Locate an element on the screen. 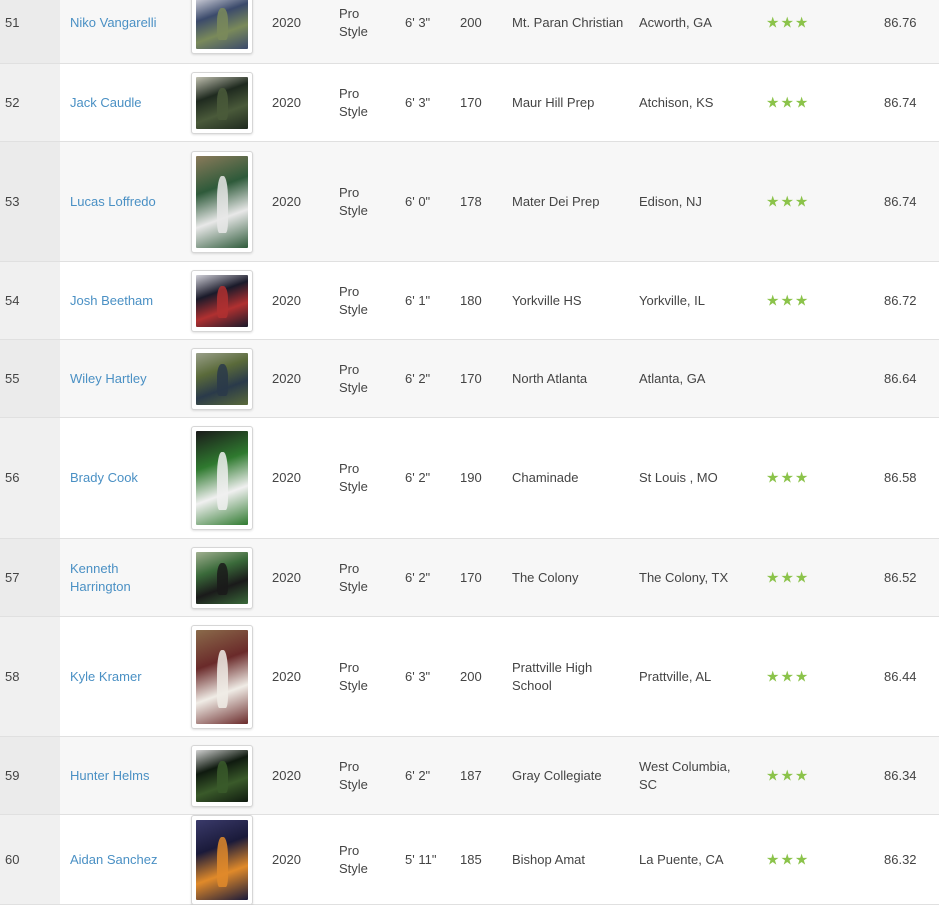 Image resolution: width=939 pixels, height=905 pixels. hometown-location: Atchison, KS is located at coordinates (676, 102).